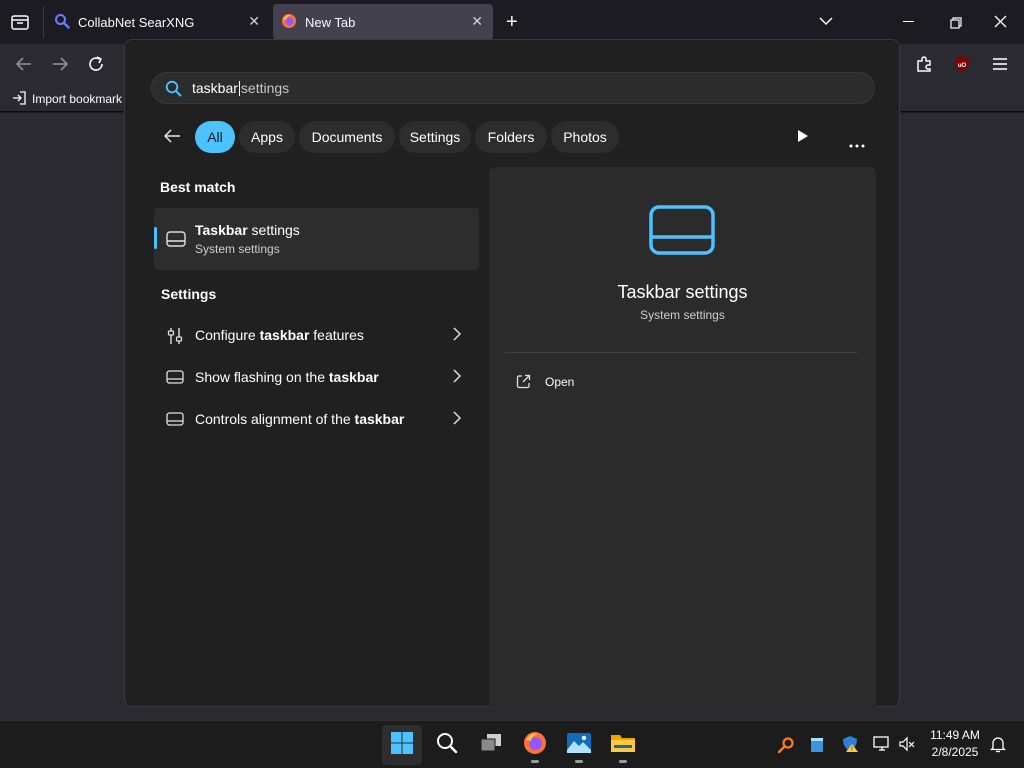  I want to click on window-close-icon, so click(1000, 24).